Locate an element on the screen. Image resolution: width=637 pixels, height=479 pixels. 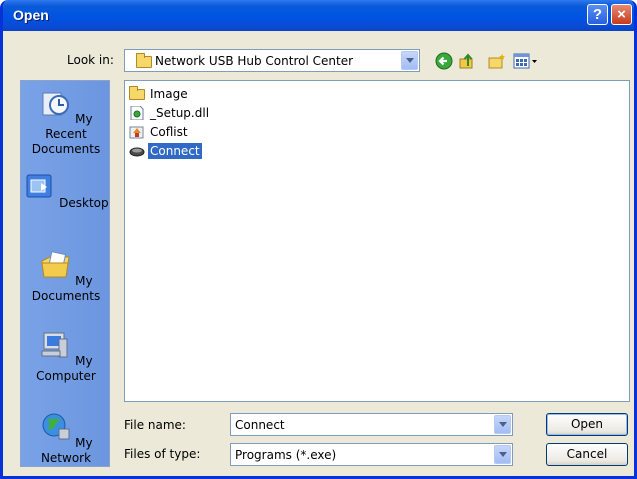
place-label: Desktop is located at coordinates (84, 203).